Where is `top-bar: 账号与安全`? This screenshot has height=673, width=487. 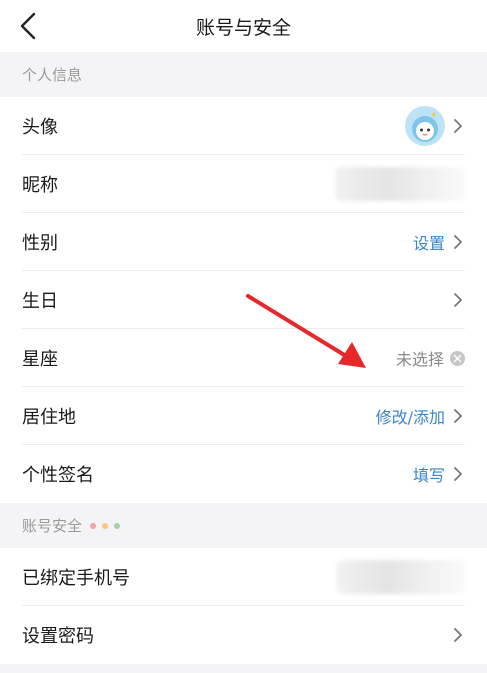
top-bar: 账号与安全 is located at coordinates (243, 26).